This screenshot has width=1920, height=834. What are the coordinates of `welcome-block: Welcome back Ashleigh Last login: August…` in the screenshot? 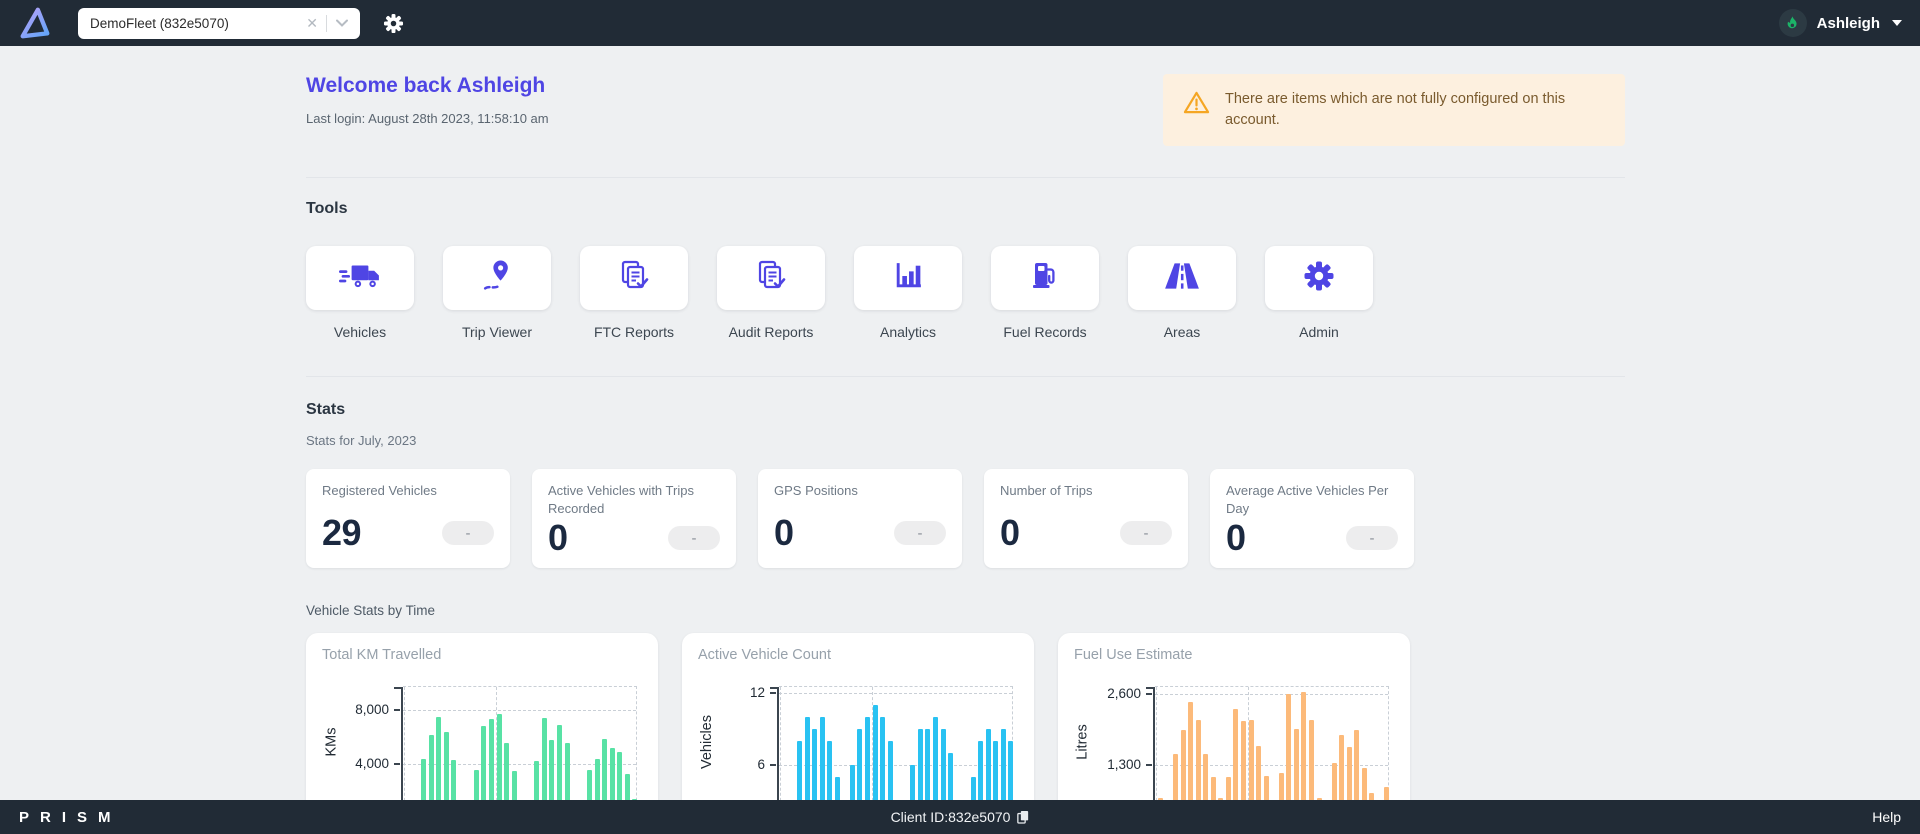 It's located at (427, 100).